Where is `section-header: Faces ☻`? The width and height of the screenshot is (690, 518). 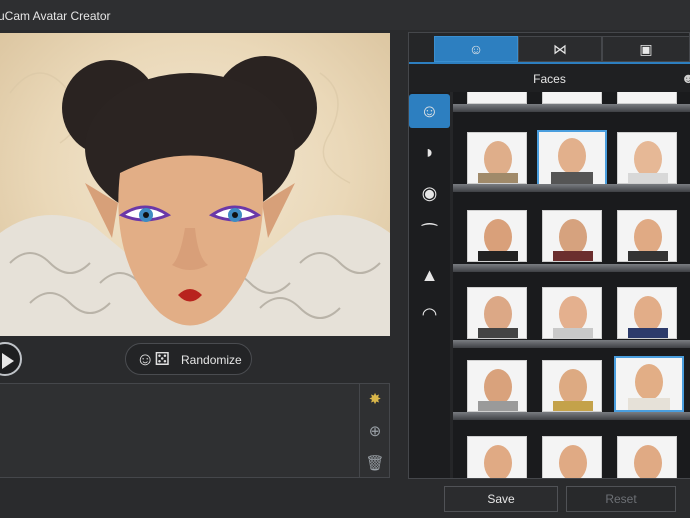 section-header: Faces ☻ is located at coordinates (549, 78).